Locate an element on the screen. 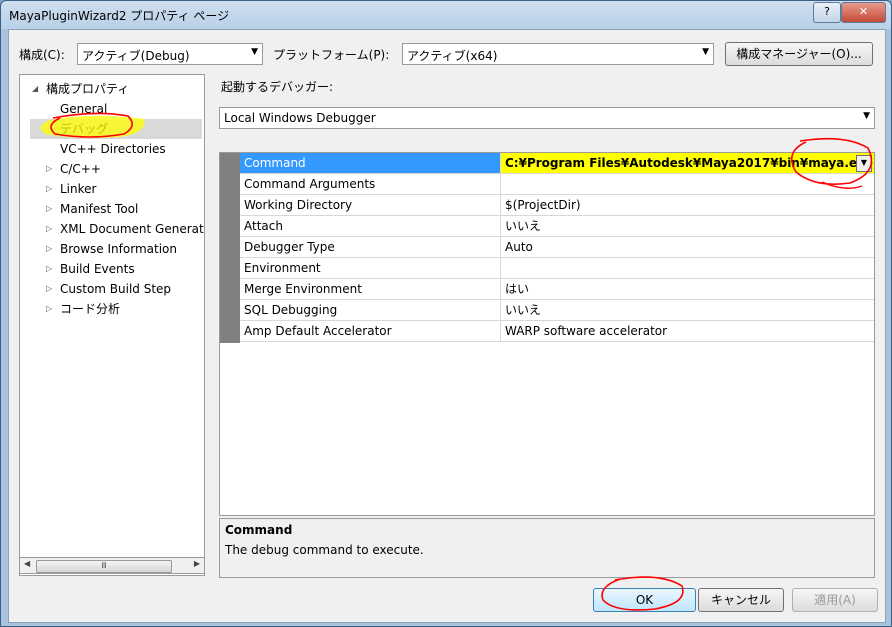  grid-gutter is located at coordinates (230, 248).